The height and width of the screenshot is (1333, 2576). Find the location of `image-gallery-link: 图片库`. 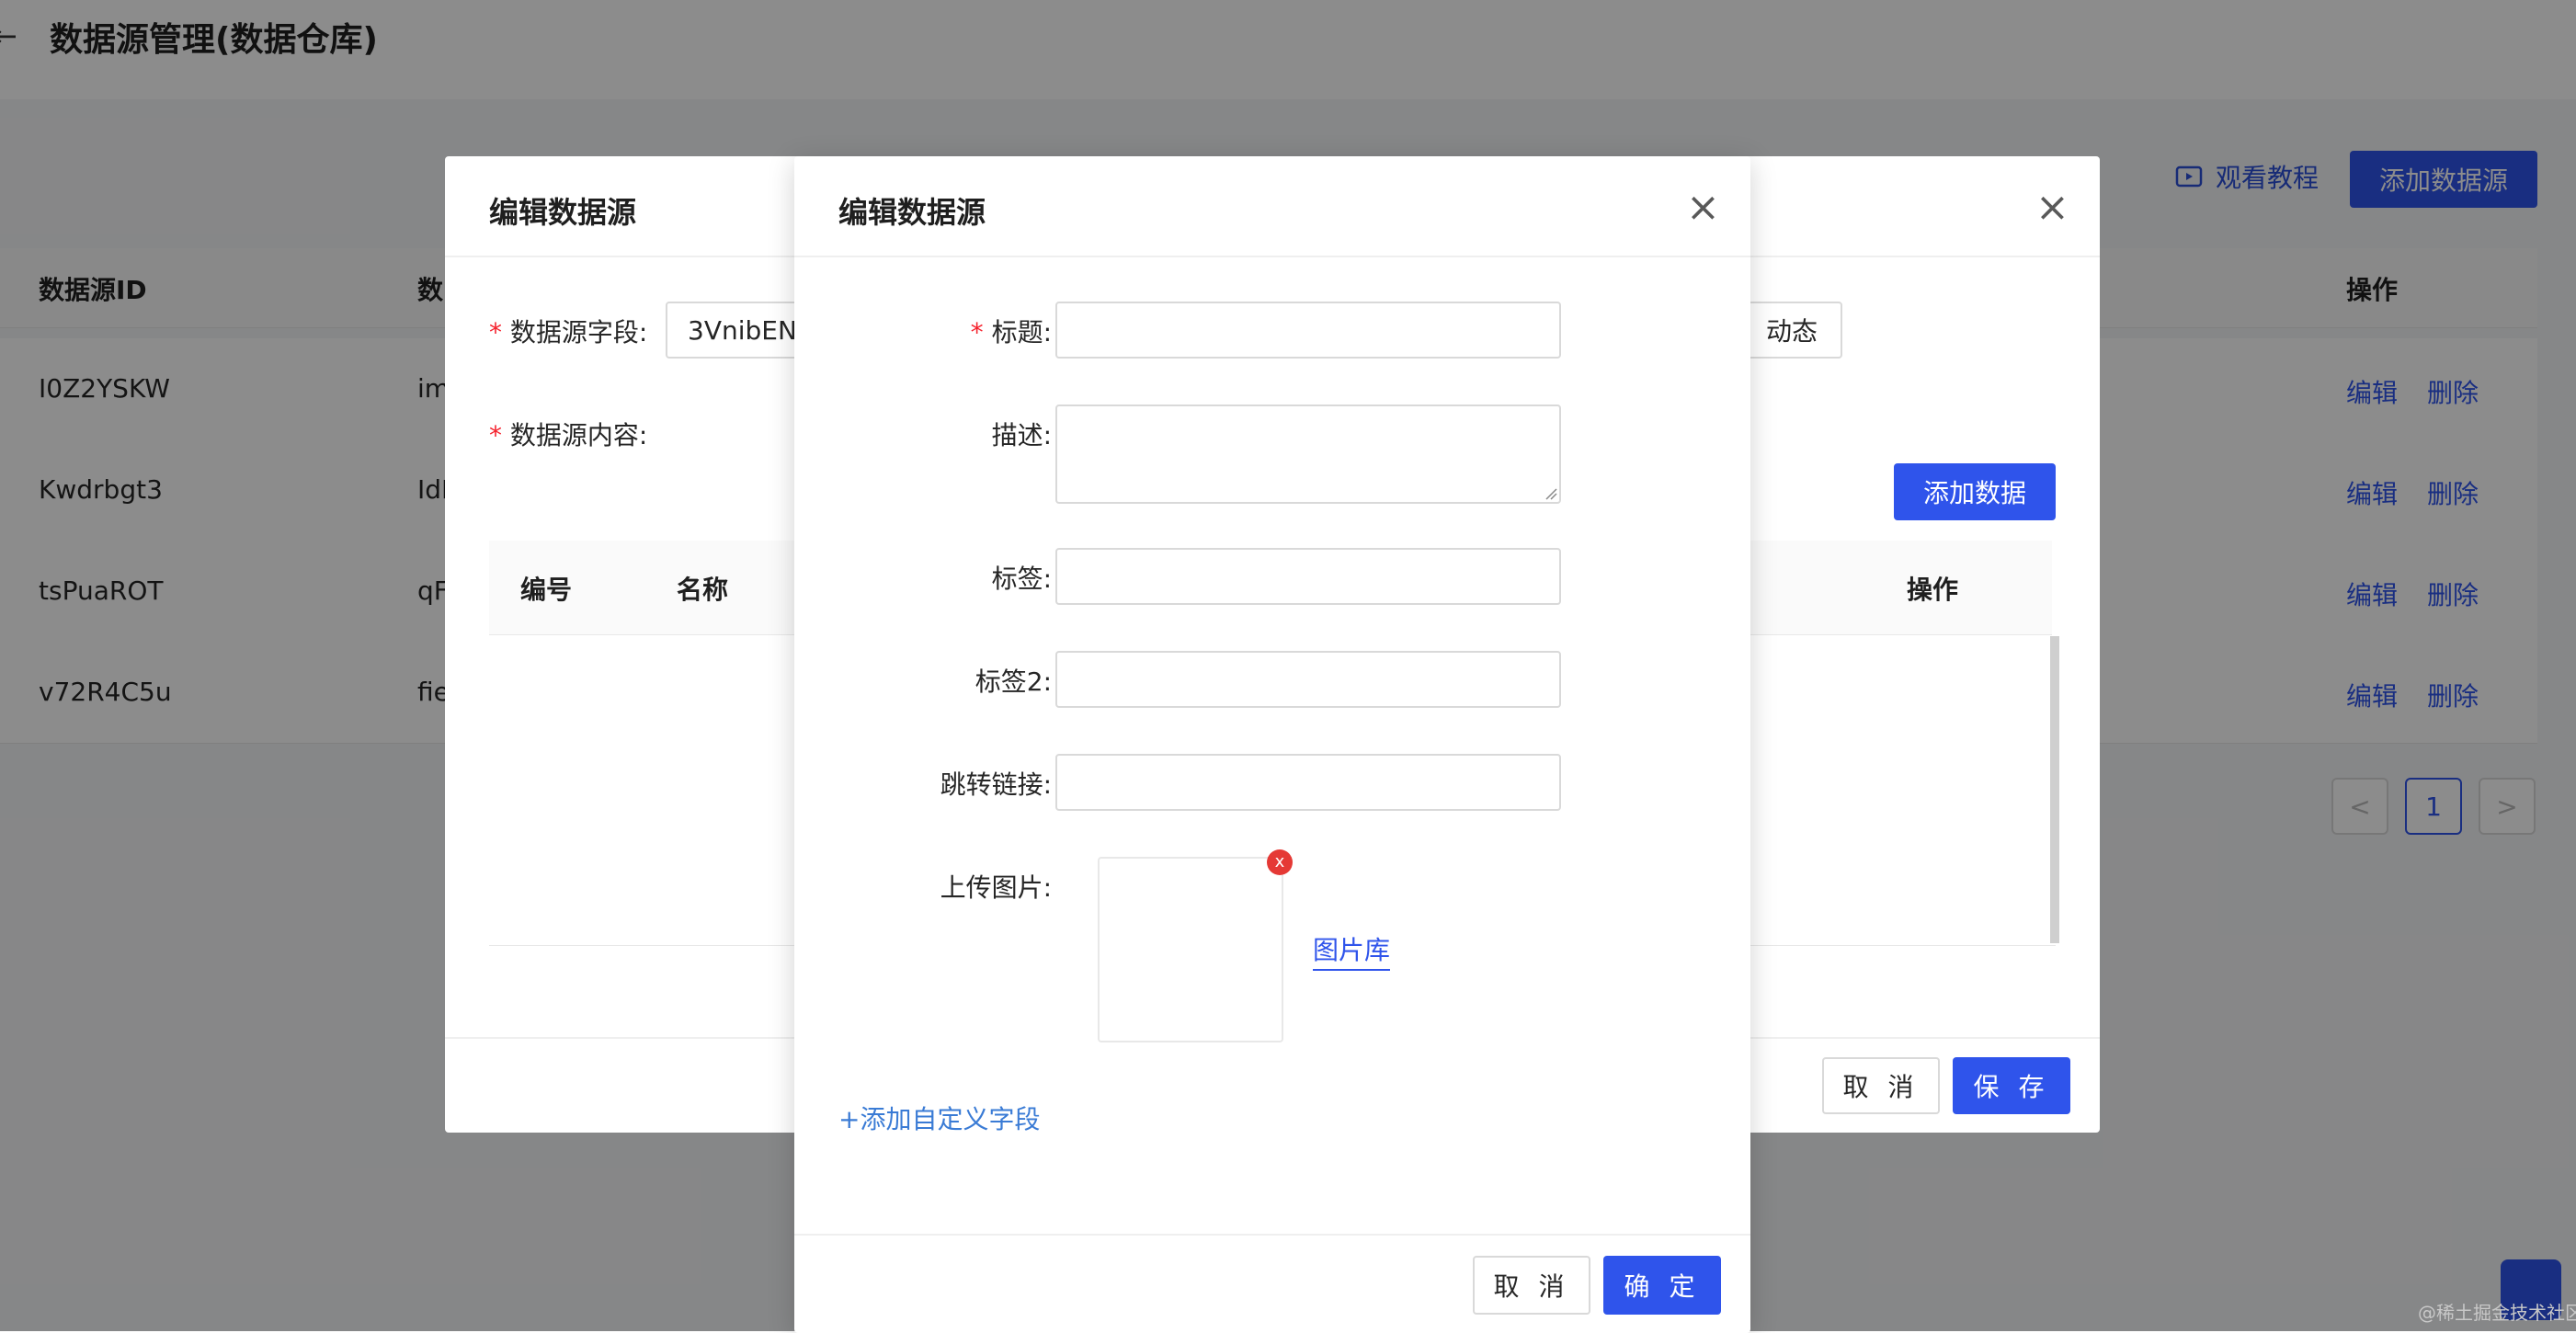

image-gallery-link: 图片库 is located at coordinates (1352, 950).